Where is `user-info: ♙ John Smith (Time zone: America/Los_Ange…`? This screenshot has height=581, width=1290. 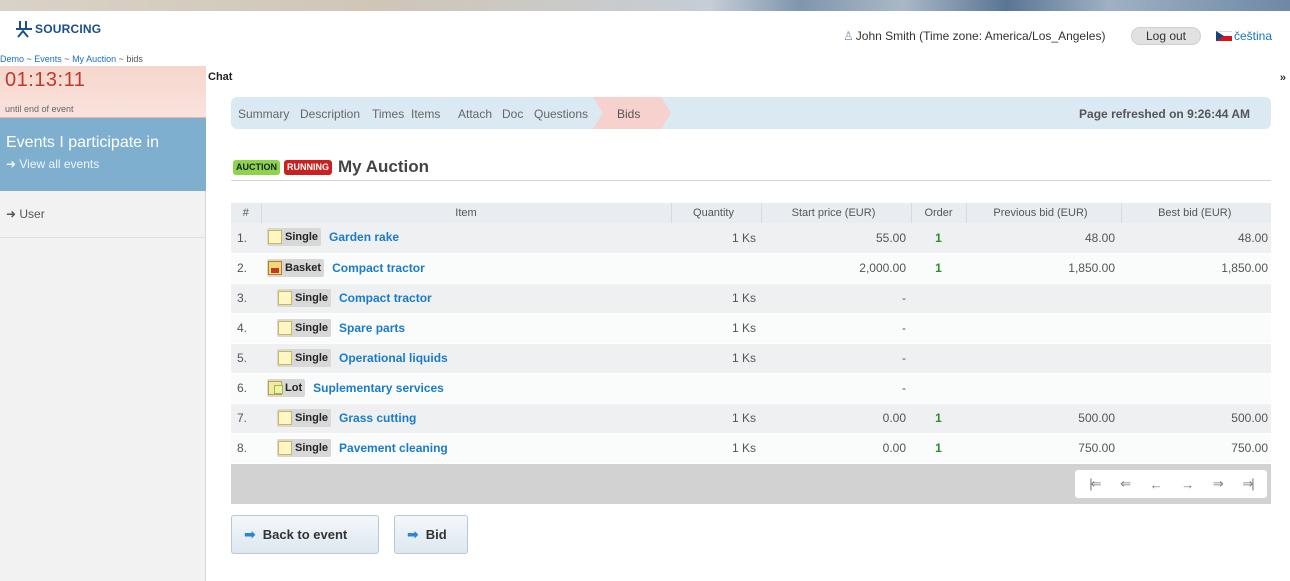
user-info: ♙ John Smith (Time zone: America/Los_Ange… is located at coordinates (974, 36).